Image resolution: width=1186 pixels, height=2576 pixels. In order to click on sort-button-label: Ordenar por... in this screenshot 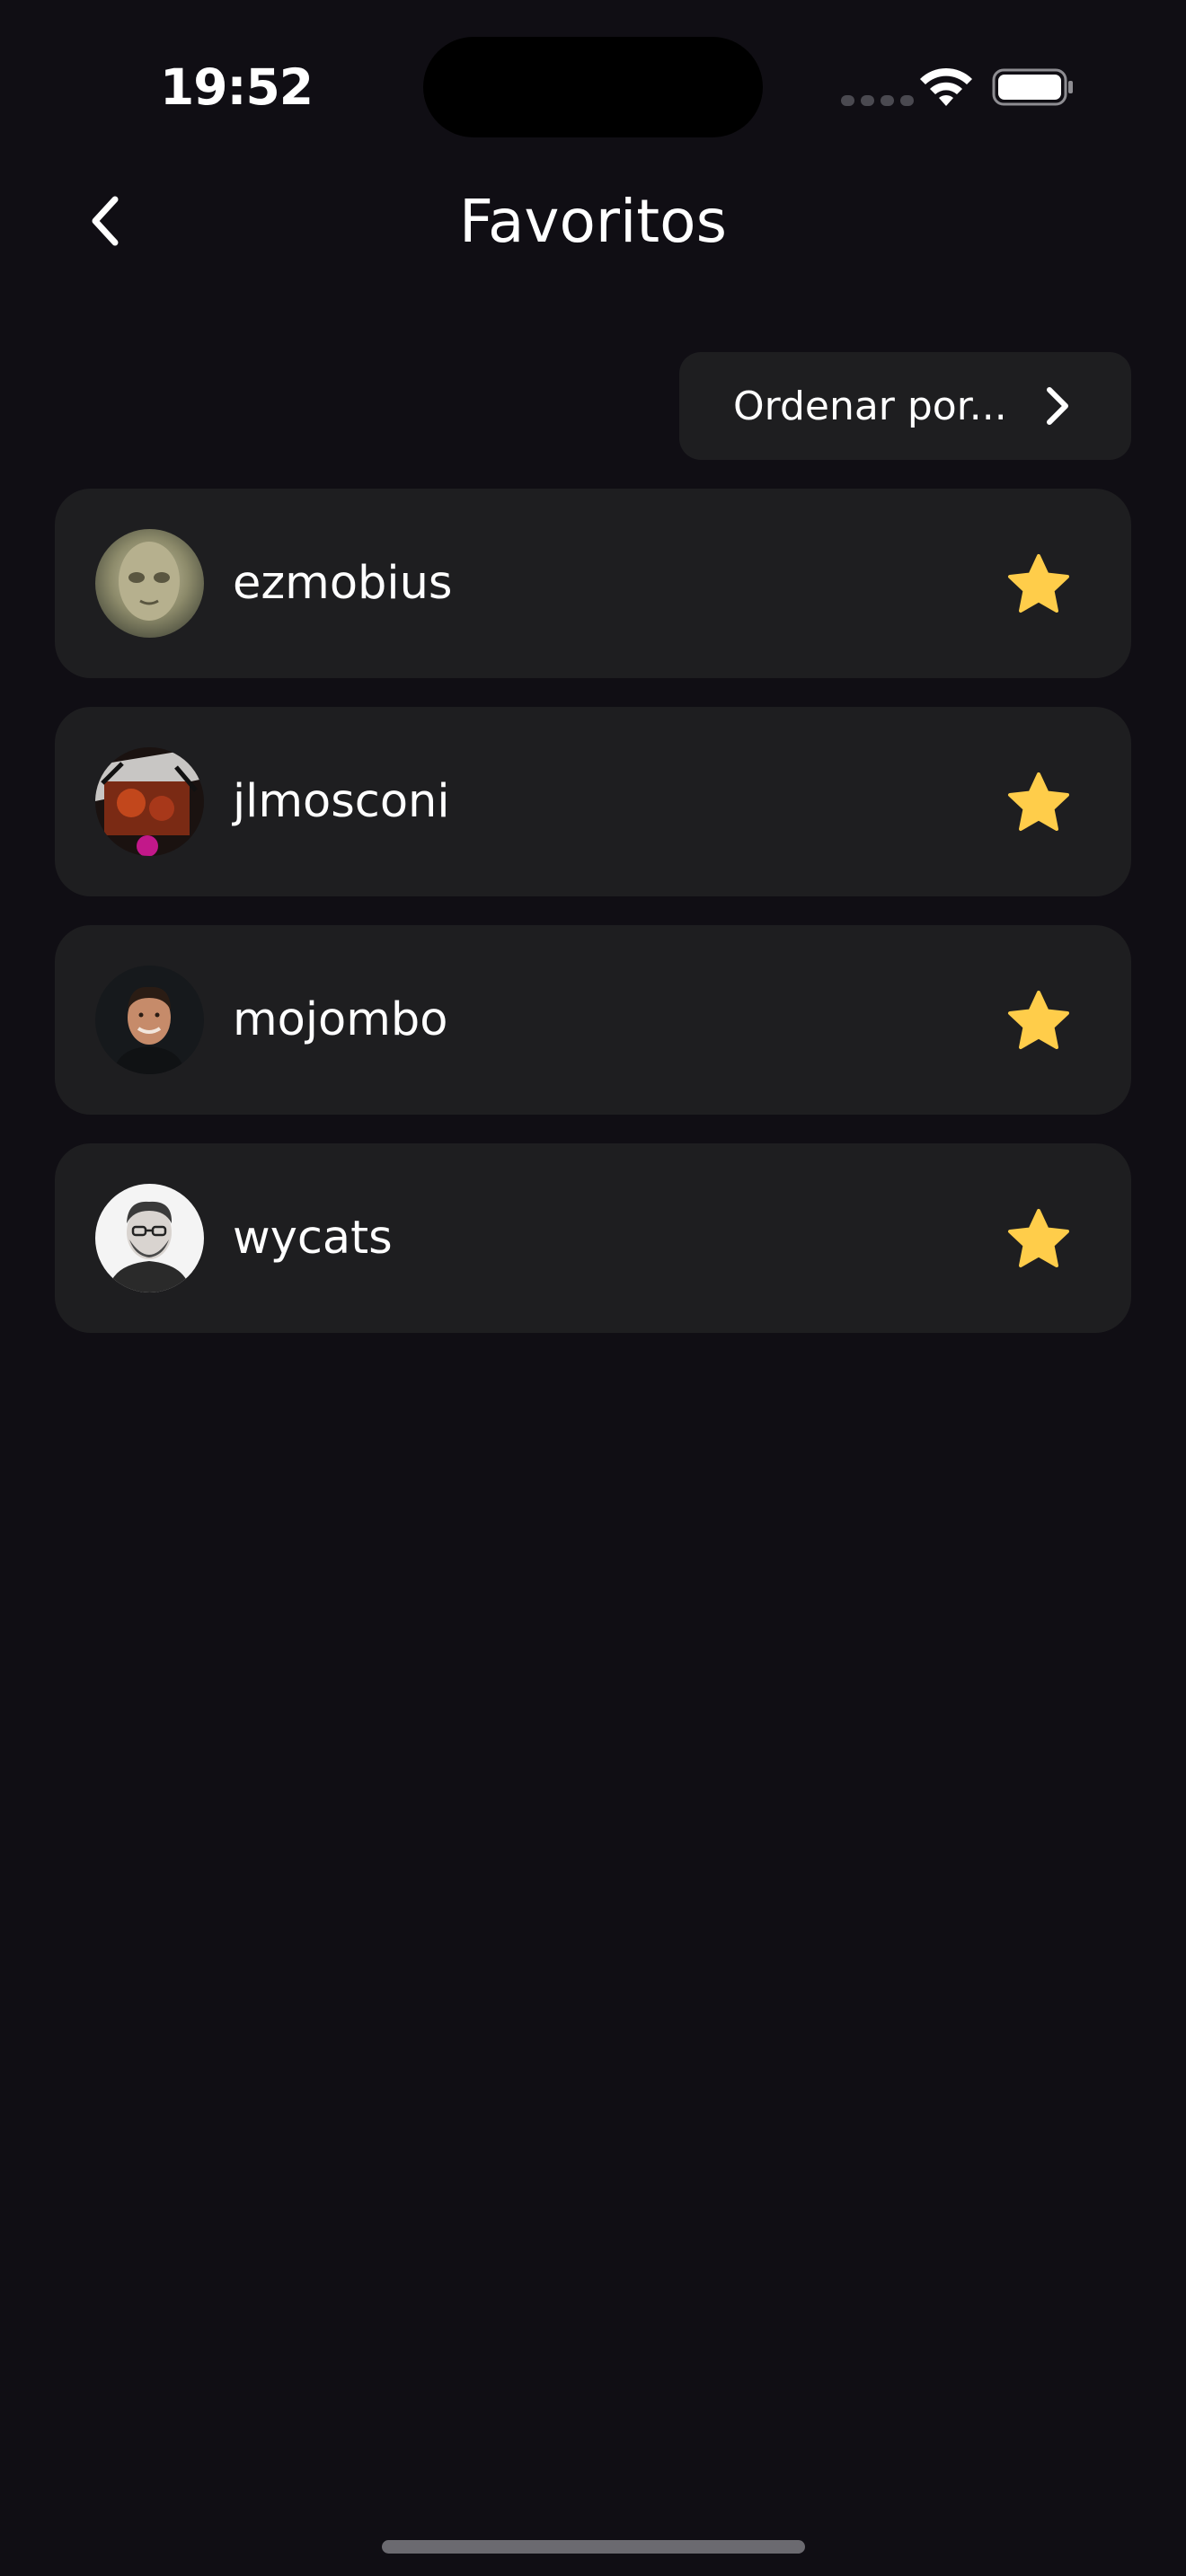, I will do `click(870, 406)`.